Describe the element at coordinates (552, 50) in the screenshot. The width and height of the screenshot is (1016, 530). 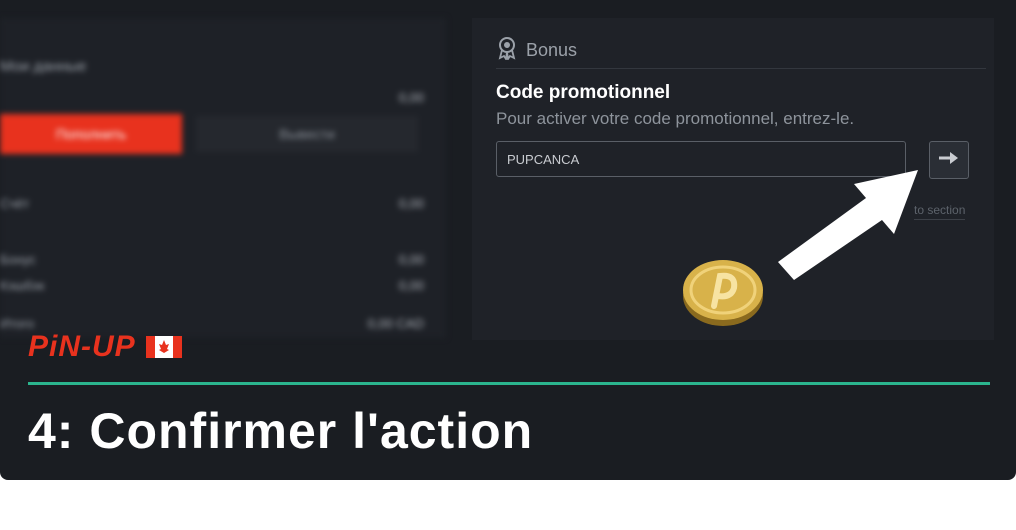
I see `bonus-heading: Bonus` at that location.